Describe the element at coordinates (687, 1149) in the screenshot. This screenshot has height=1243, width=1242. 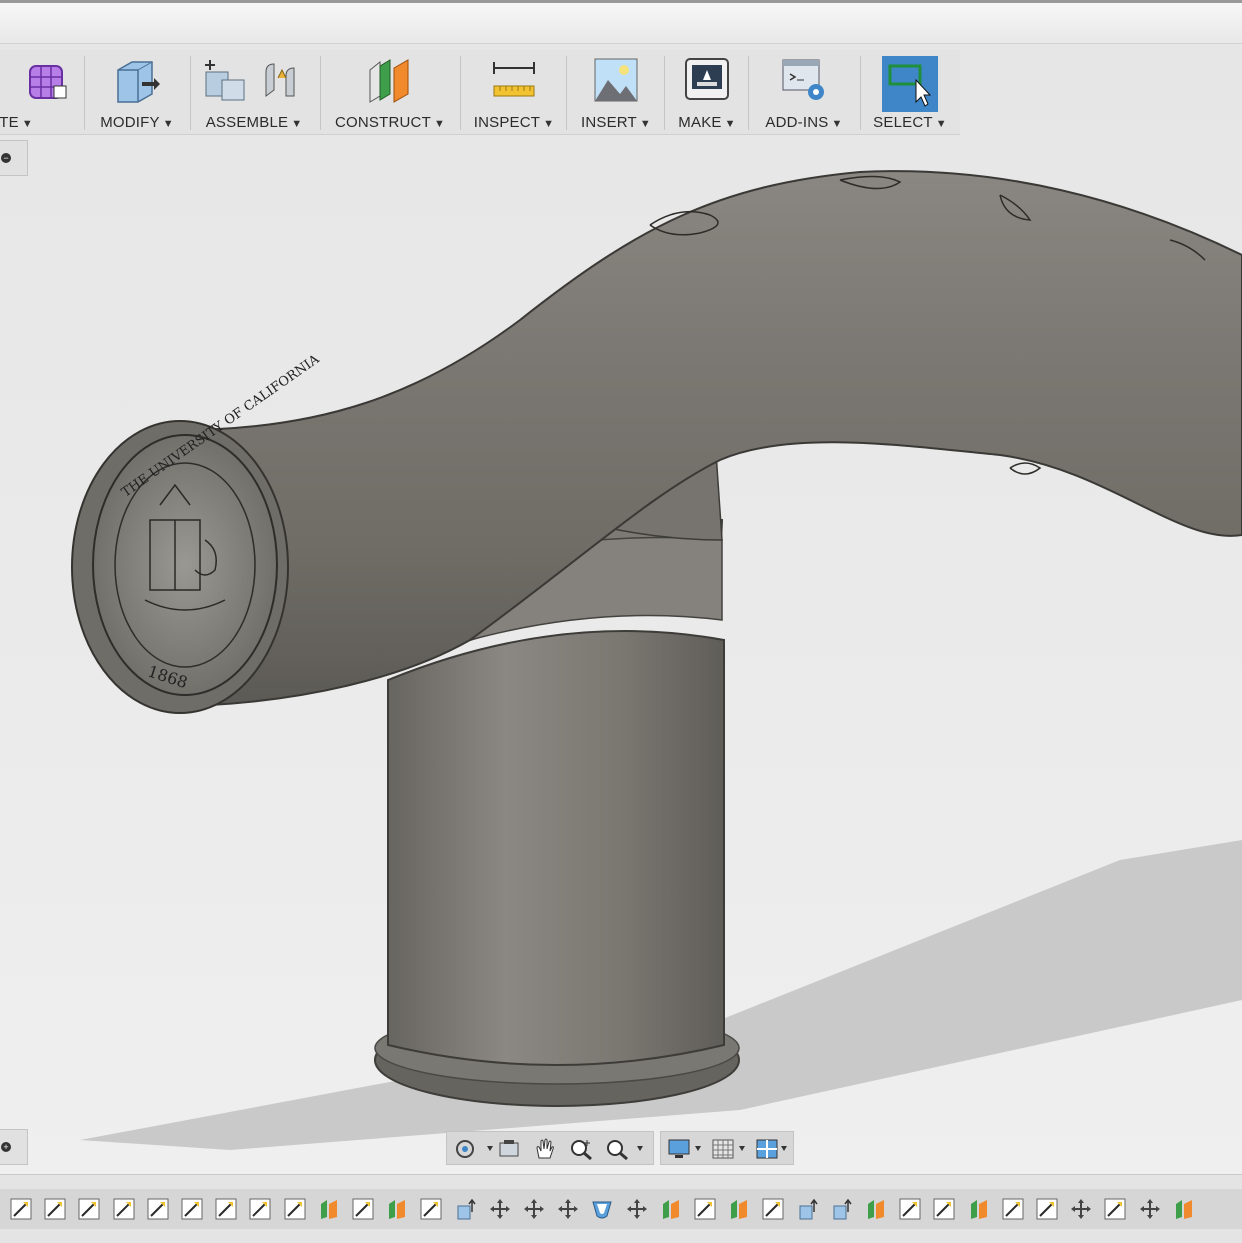
I see `display-settings-icon` at that location.